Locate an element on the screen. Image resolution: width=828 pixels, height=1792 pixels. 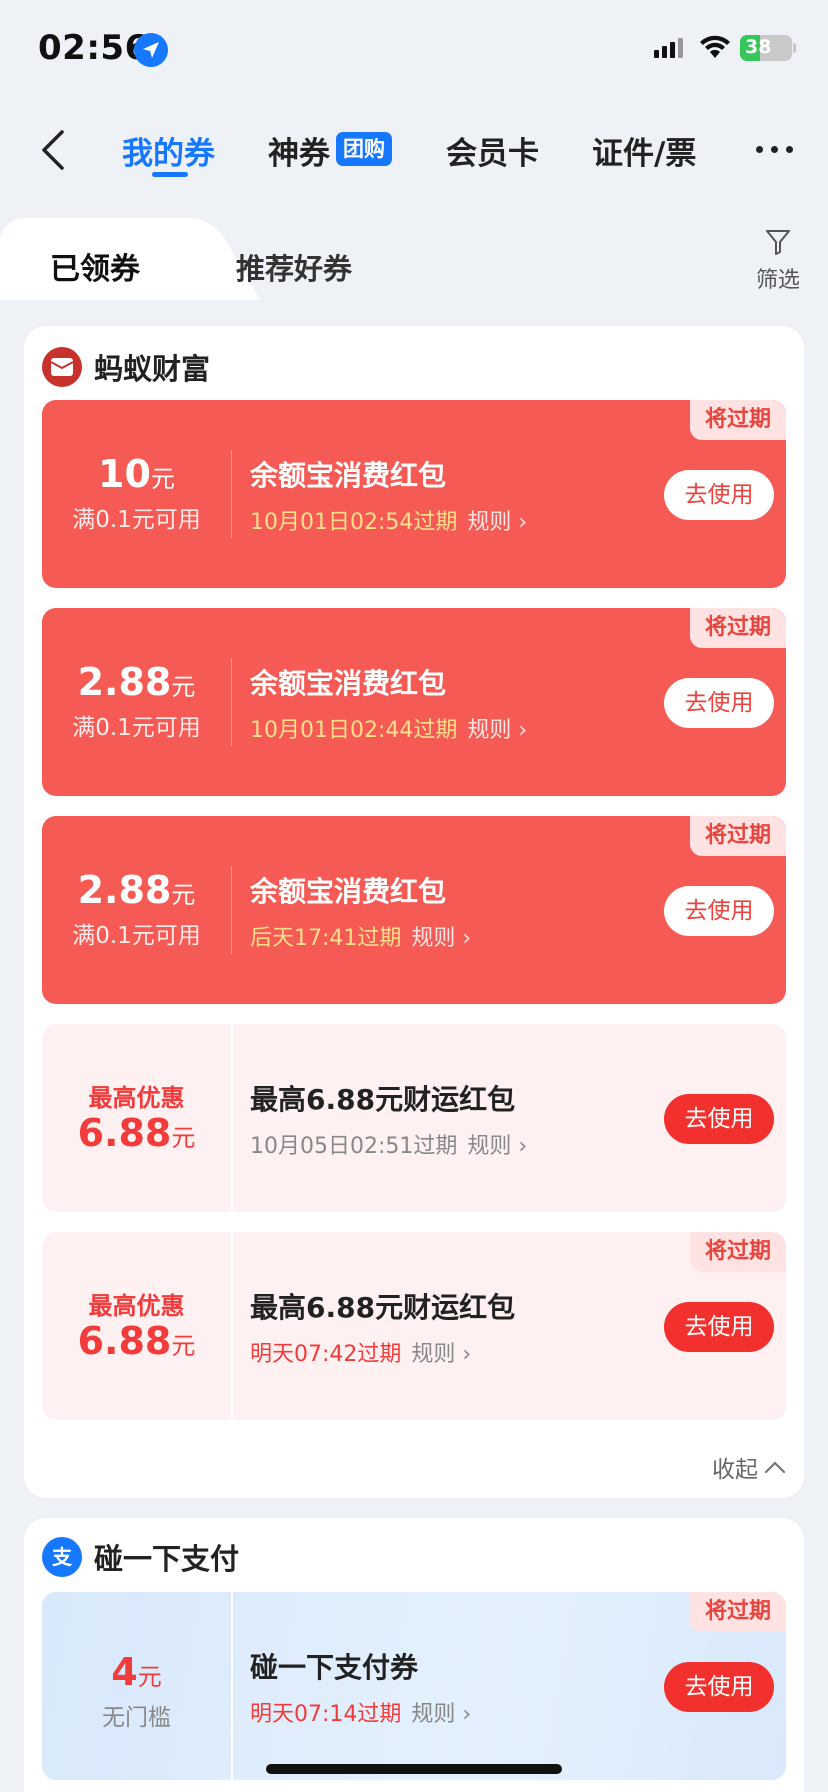
cellular-signal-icon is located at coordinates (668, 48).